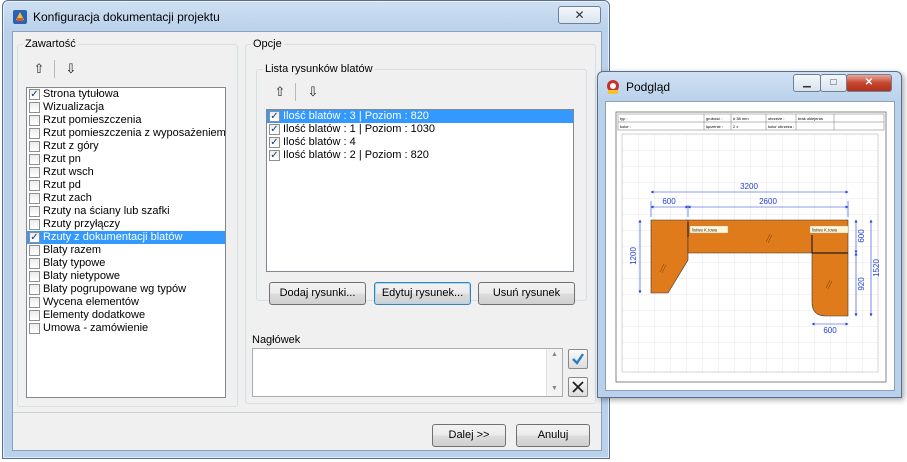  I want to click on list-item: ✓ Strona tytułowa, so click(126, 94).